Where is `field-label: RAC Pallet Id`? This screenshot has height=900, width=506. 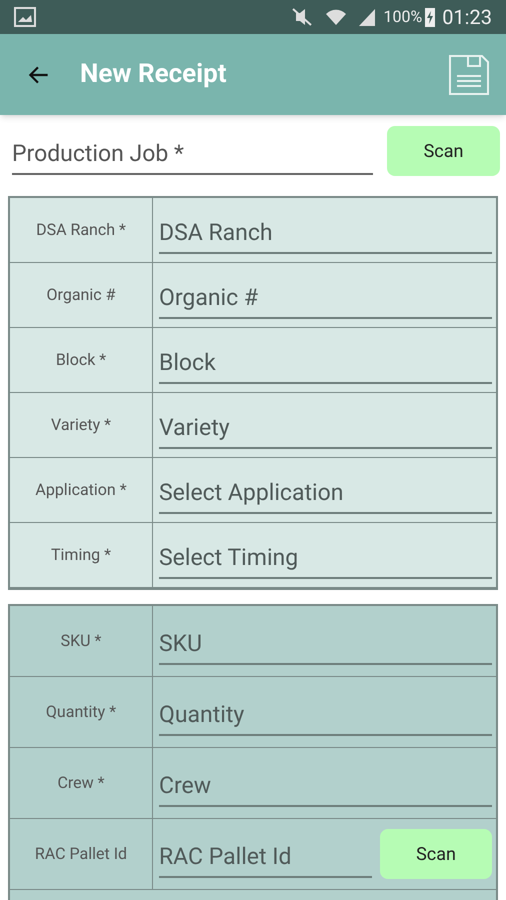 field-label: RAC Pallet Id is located at coordinates (81, 854).